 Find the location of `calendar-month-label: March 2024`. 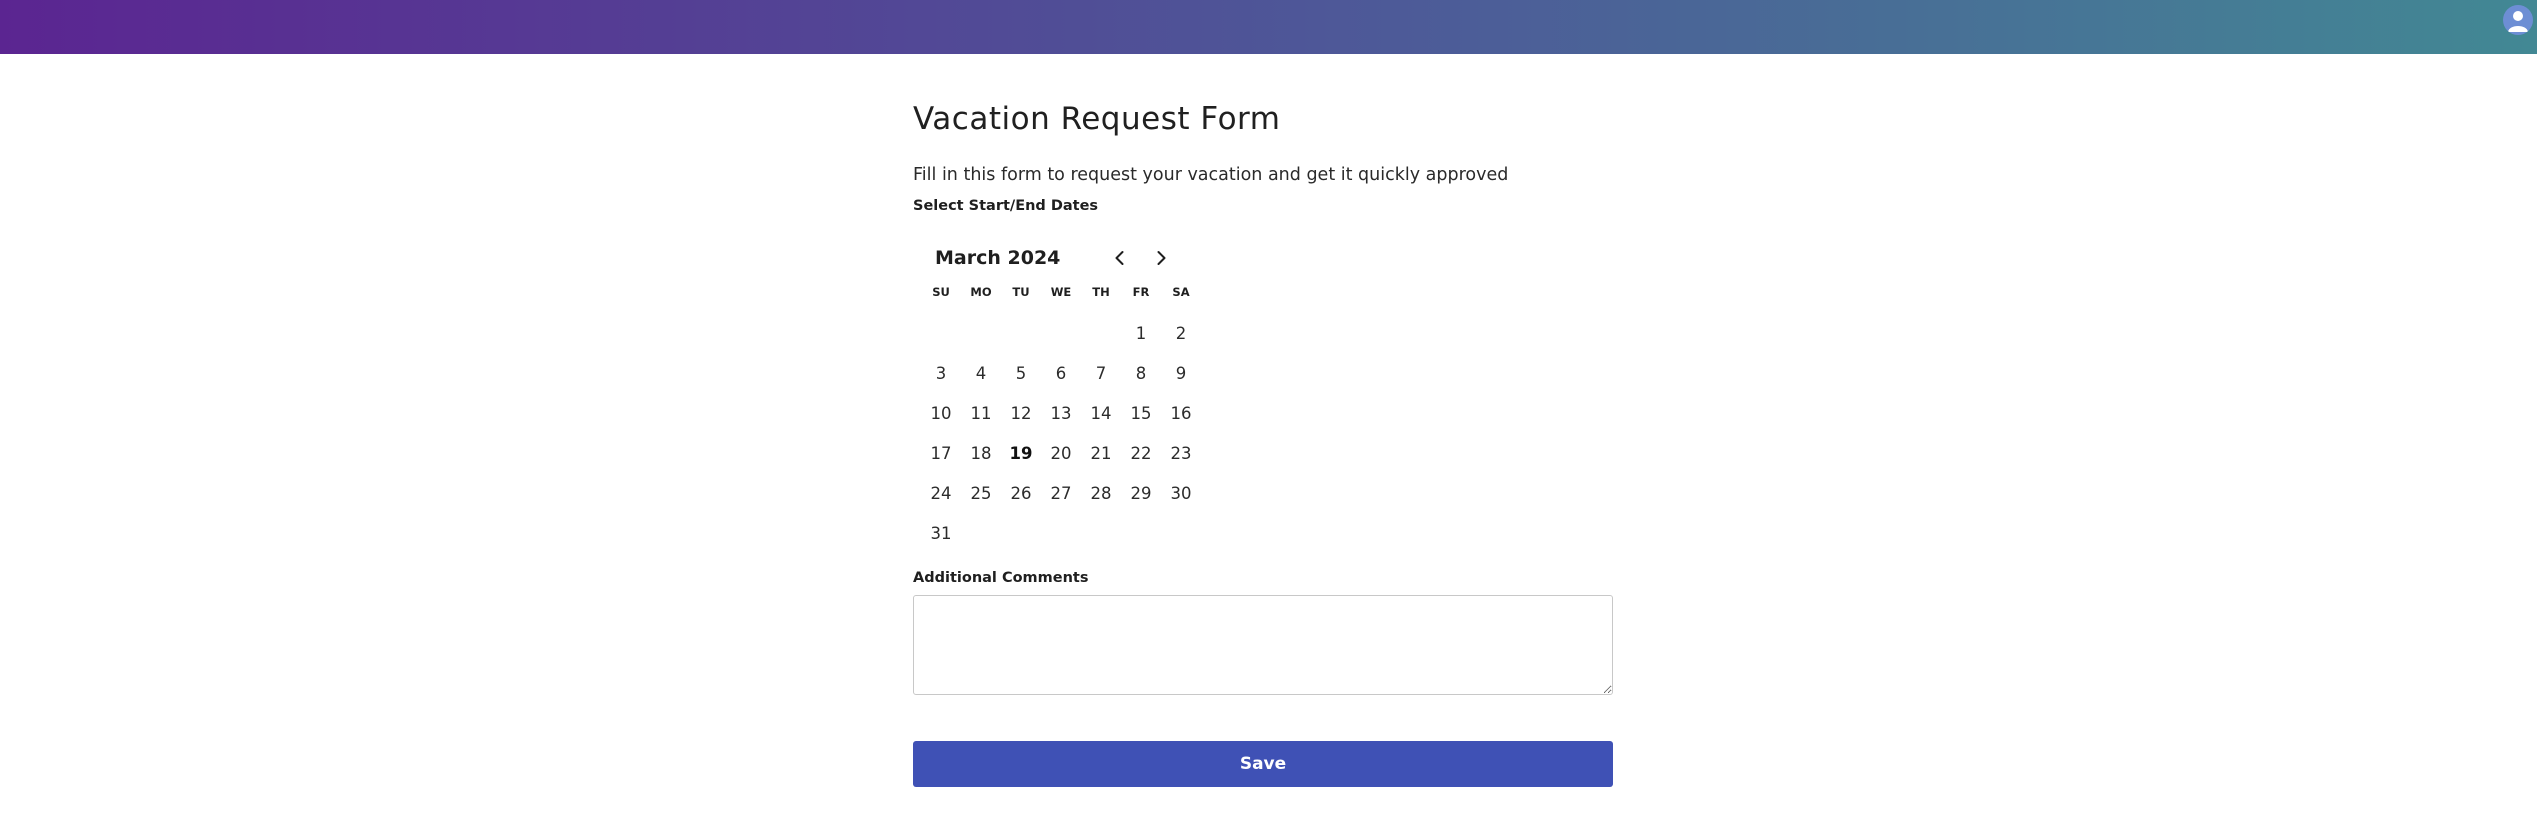

calendar-month-label: March 2024 is located at coordinates (998, 258).